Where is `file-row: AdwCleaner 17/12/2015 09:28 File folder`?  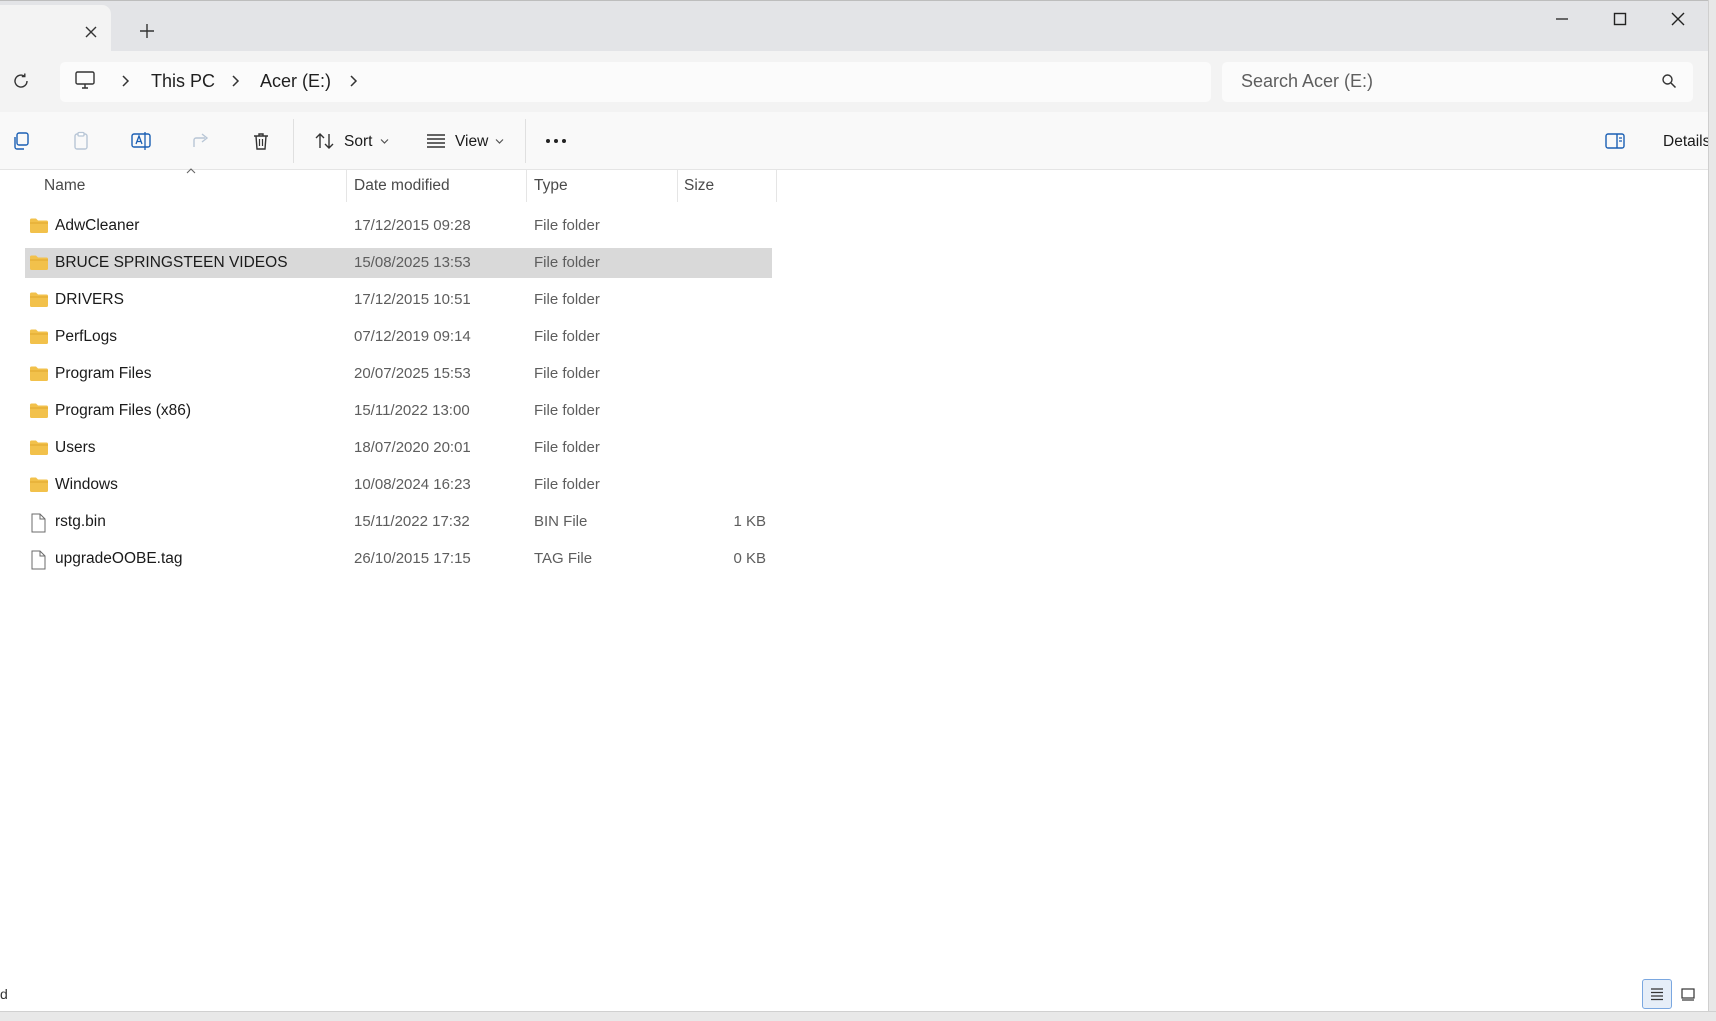 file-row: AdwCleaner 17/12/2015 09:28 File folder is located at coordinates (398, 226).